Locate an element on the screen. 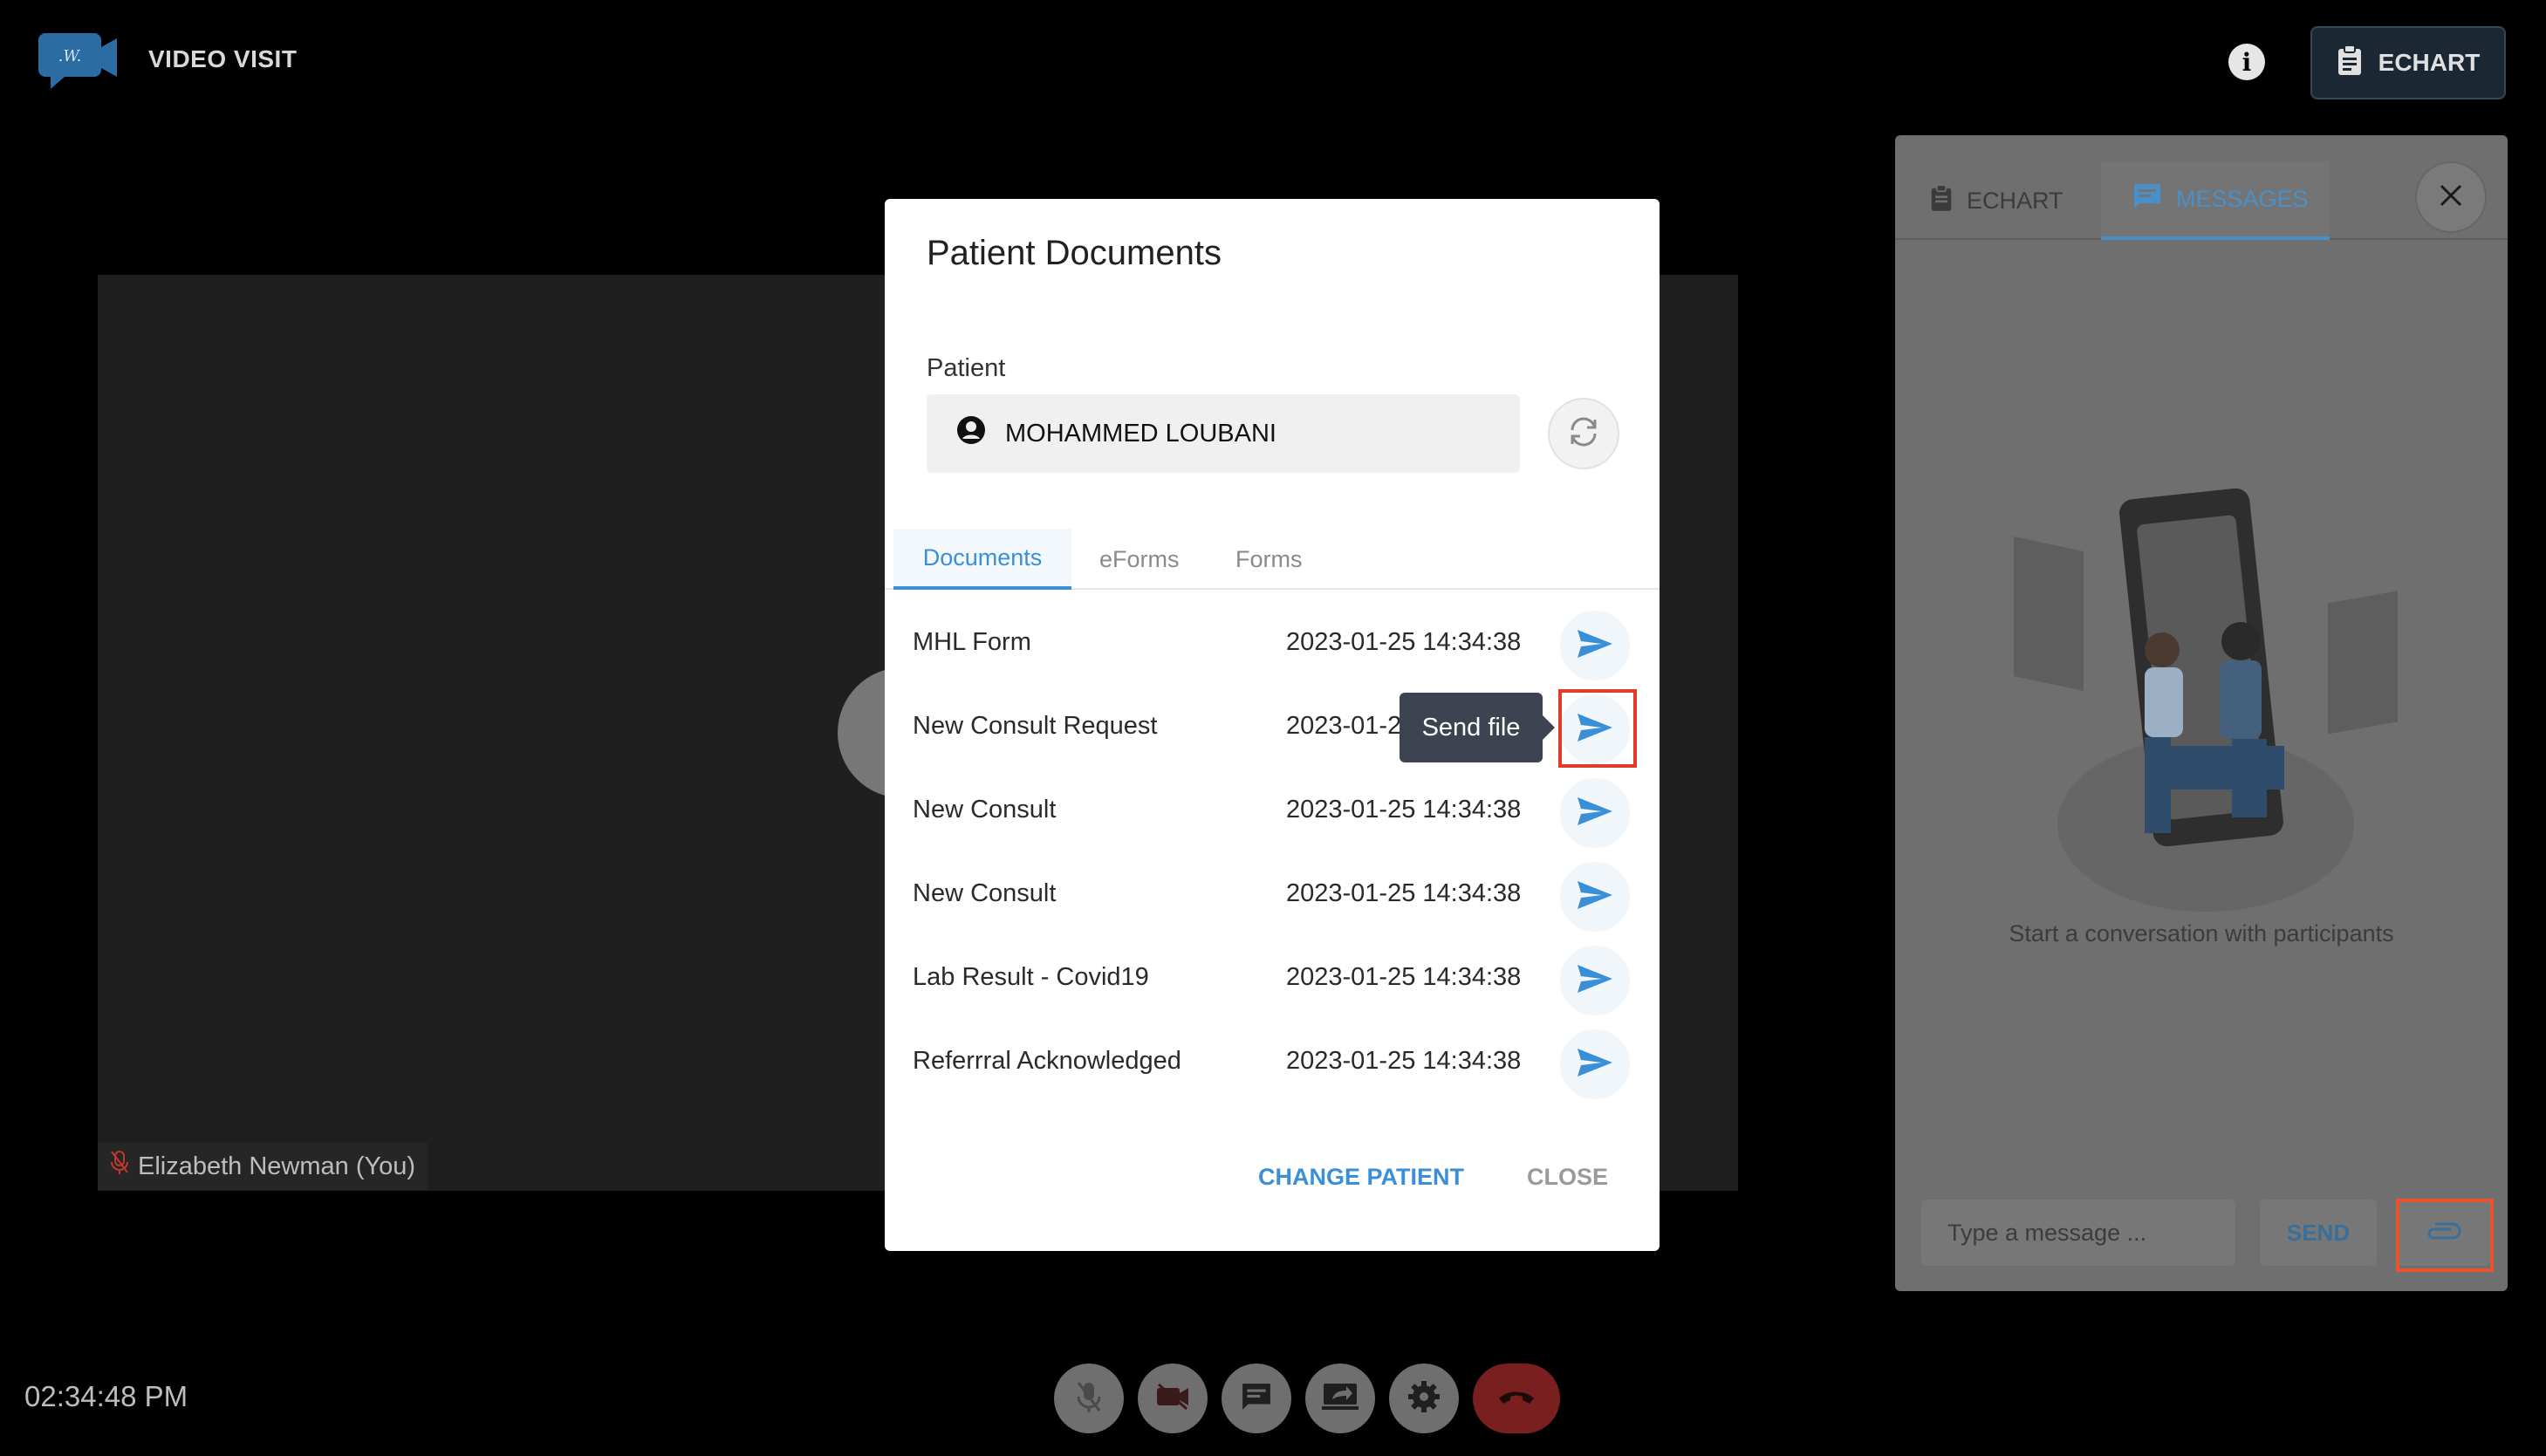 The image size is (2546, 1456). dialog-actions: CHANGE PATIENT CLOSE is located at coordinates (1272, 1190).